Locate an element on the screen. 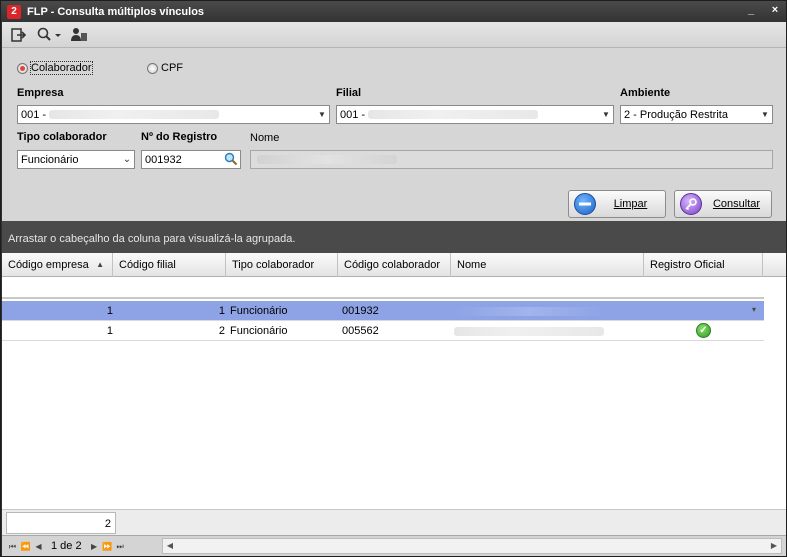 Image resolution: width=787 pixels, height=557 pixels. first-page-icon: ⏮ is located at coordinates (12, 546).